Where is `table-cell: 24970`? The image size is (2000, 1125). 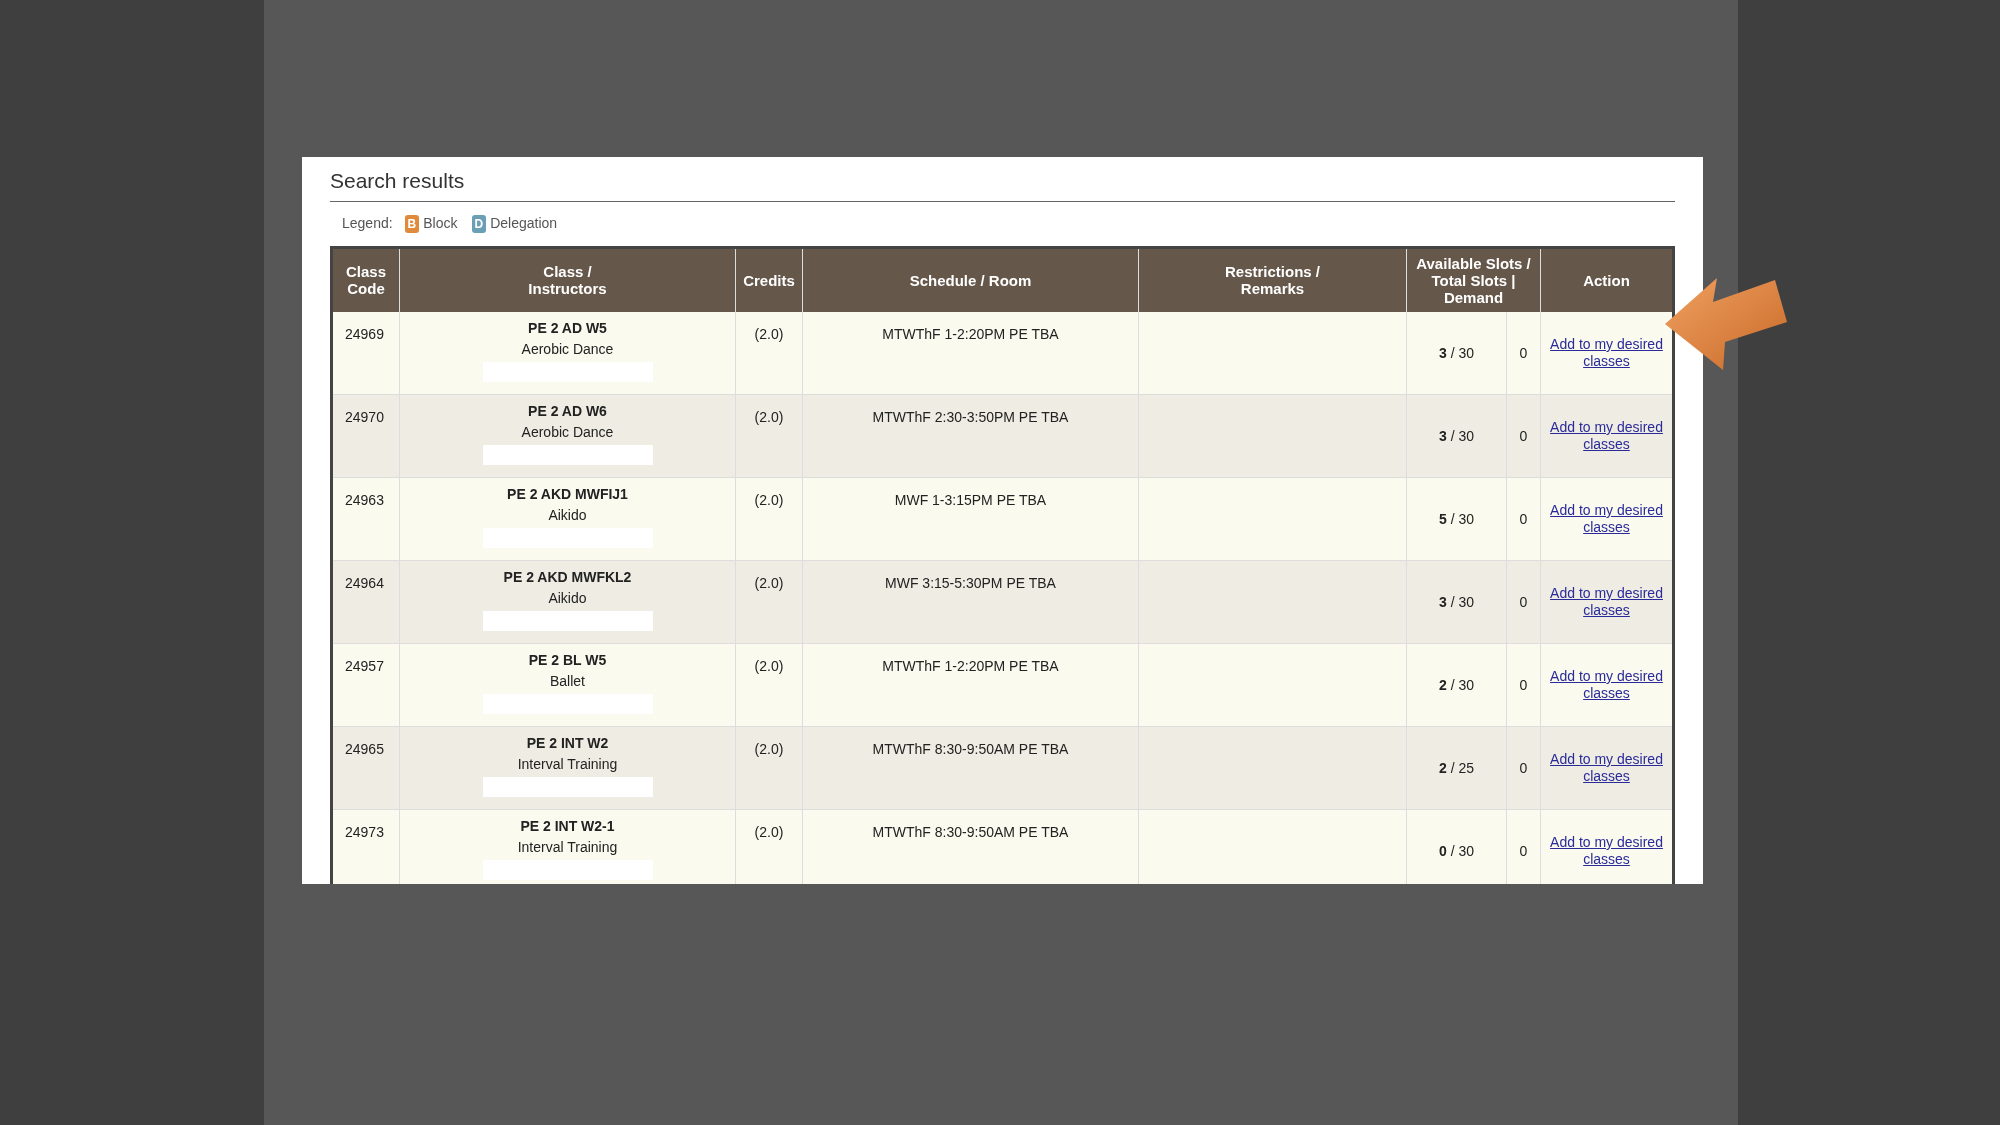
table-cell: 24970 is located at coordinates (365, 436).